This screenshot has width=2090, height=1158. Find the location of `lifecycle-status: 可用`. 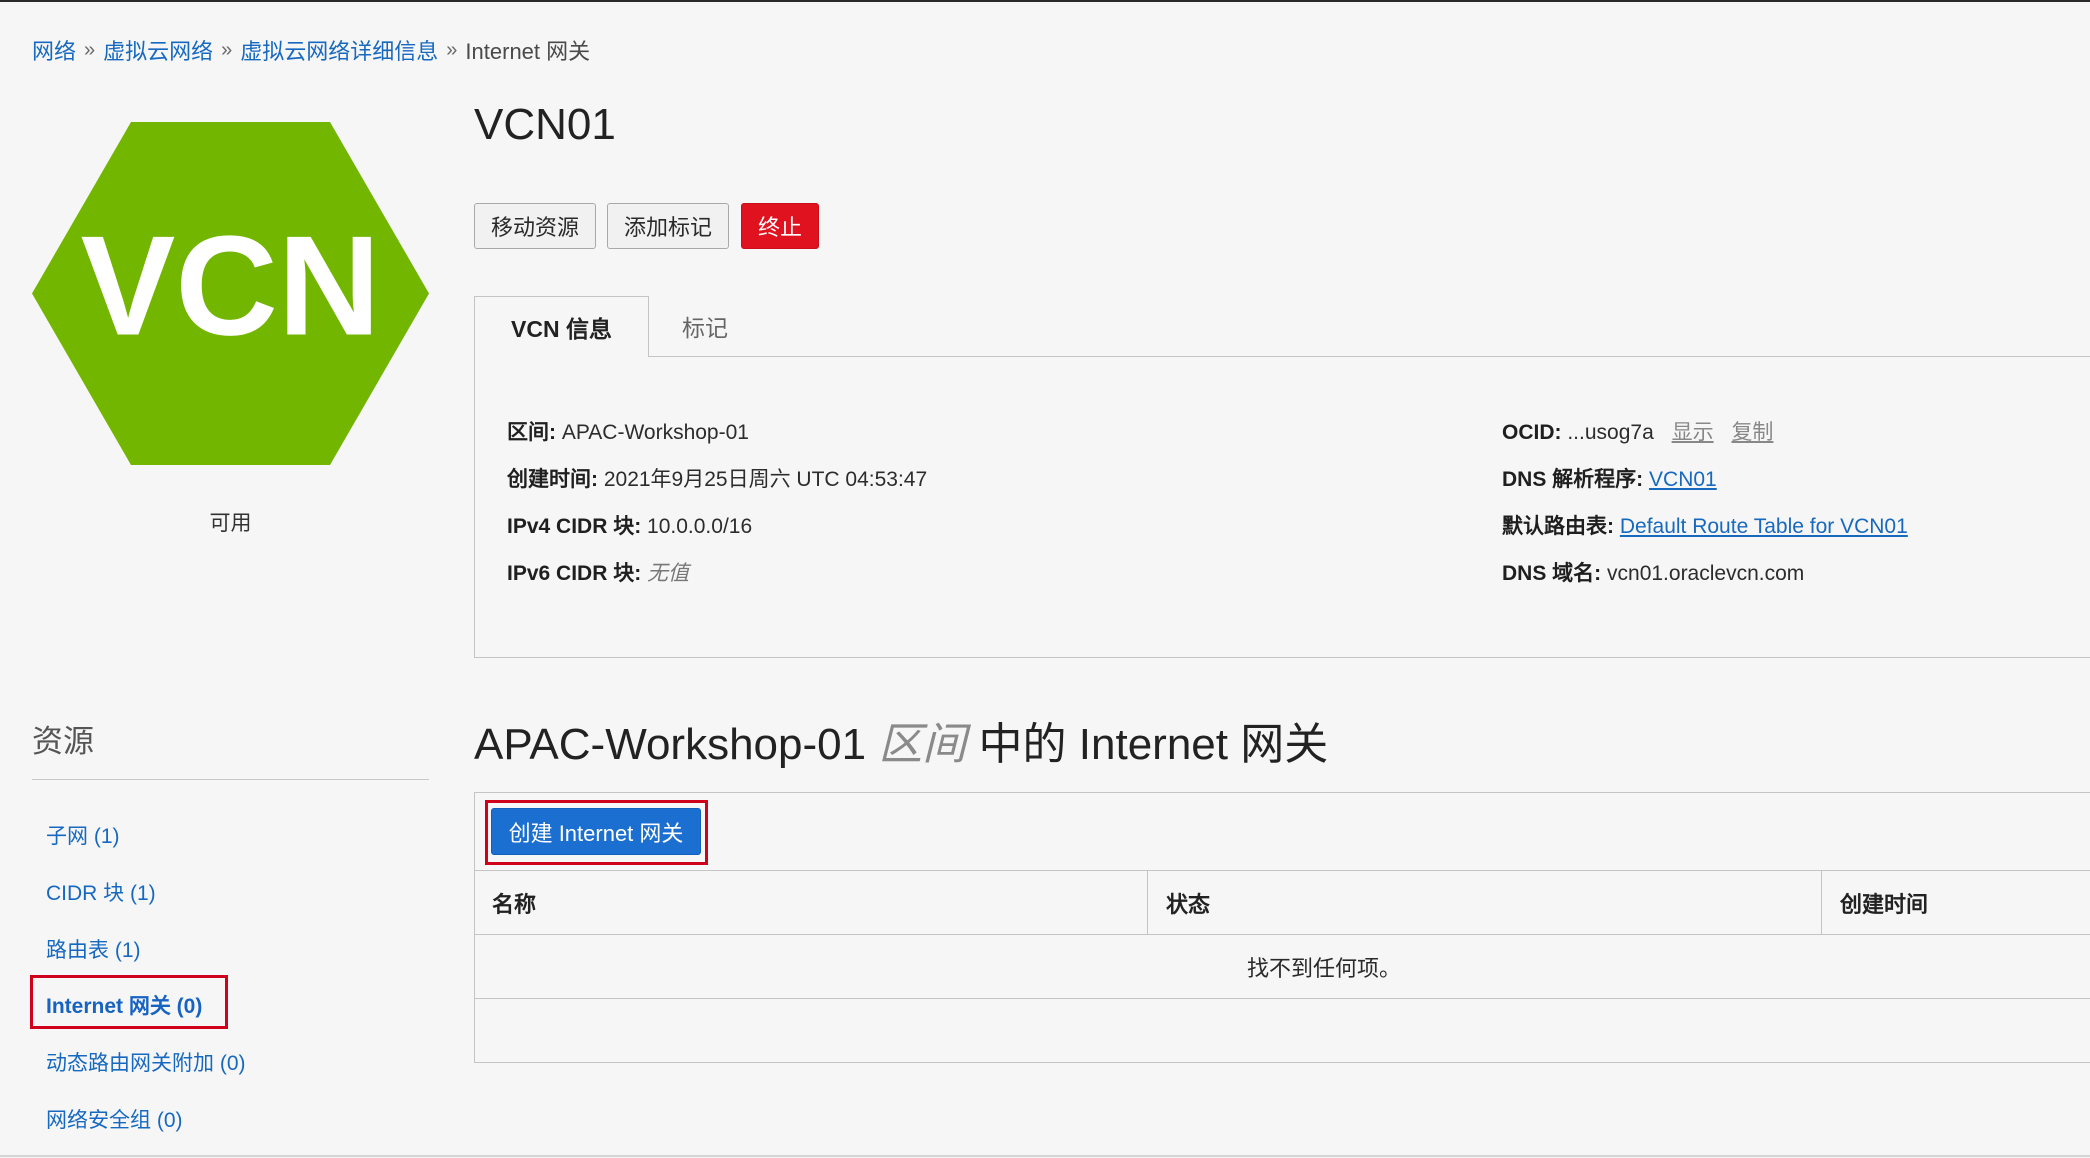

lifecycle-status: 可用 is located at coordinates (230, 523).